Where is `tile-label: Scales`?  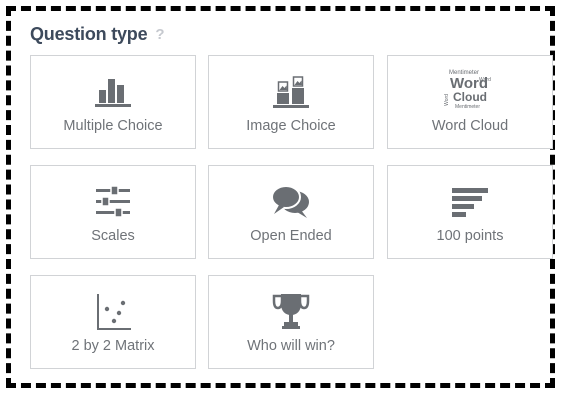 tile-label: Scales is located at coordinates (113, 236).